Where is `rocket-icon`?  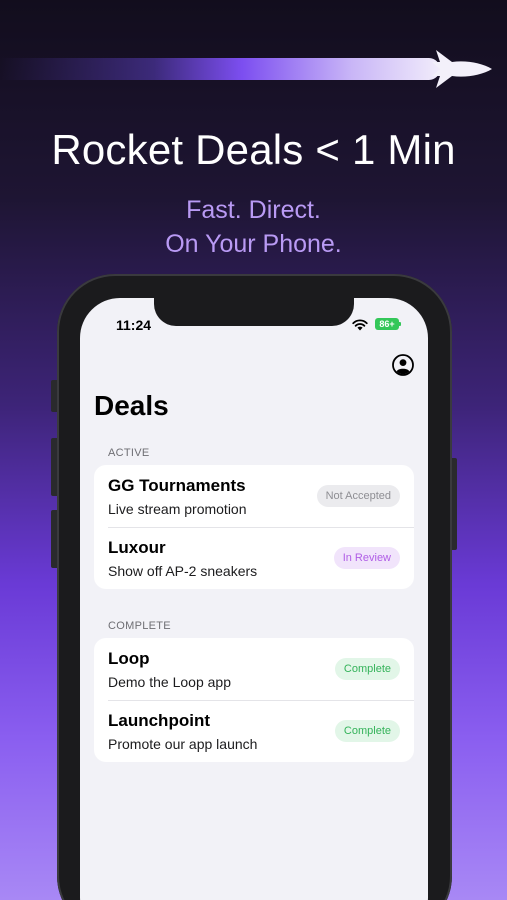
rocket-icon is located at coordinates (462, 69).